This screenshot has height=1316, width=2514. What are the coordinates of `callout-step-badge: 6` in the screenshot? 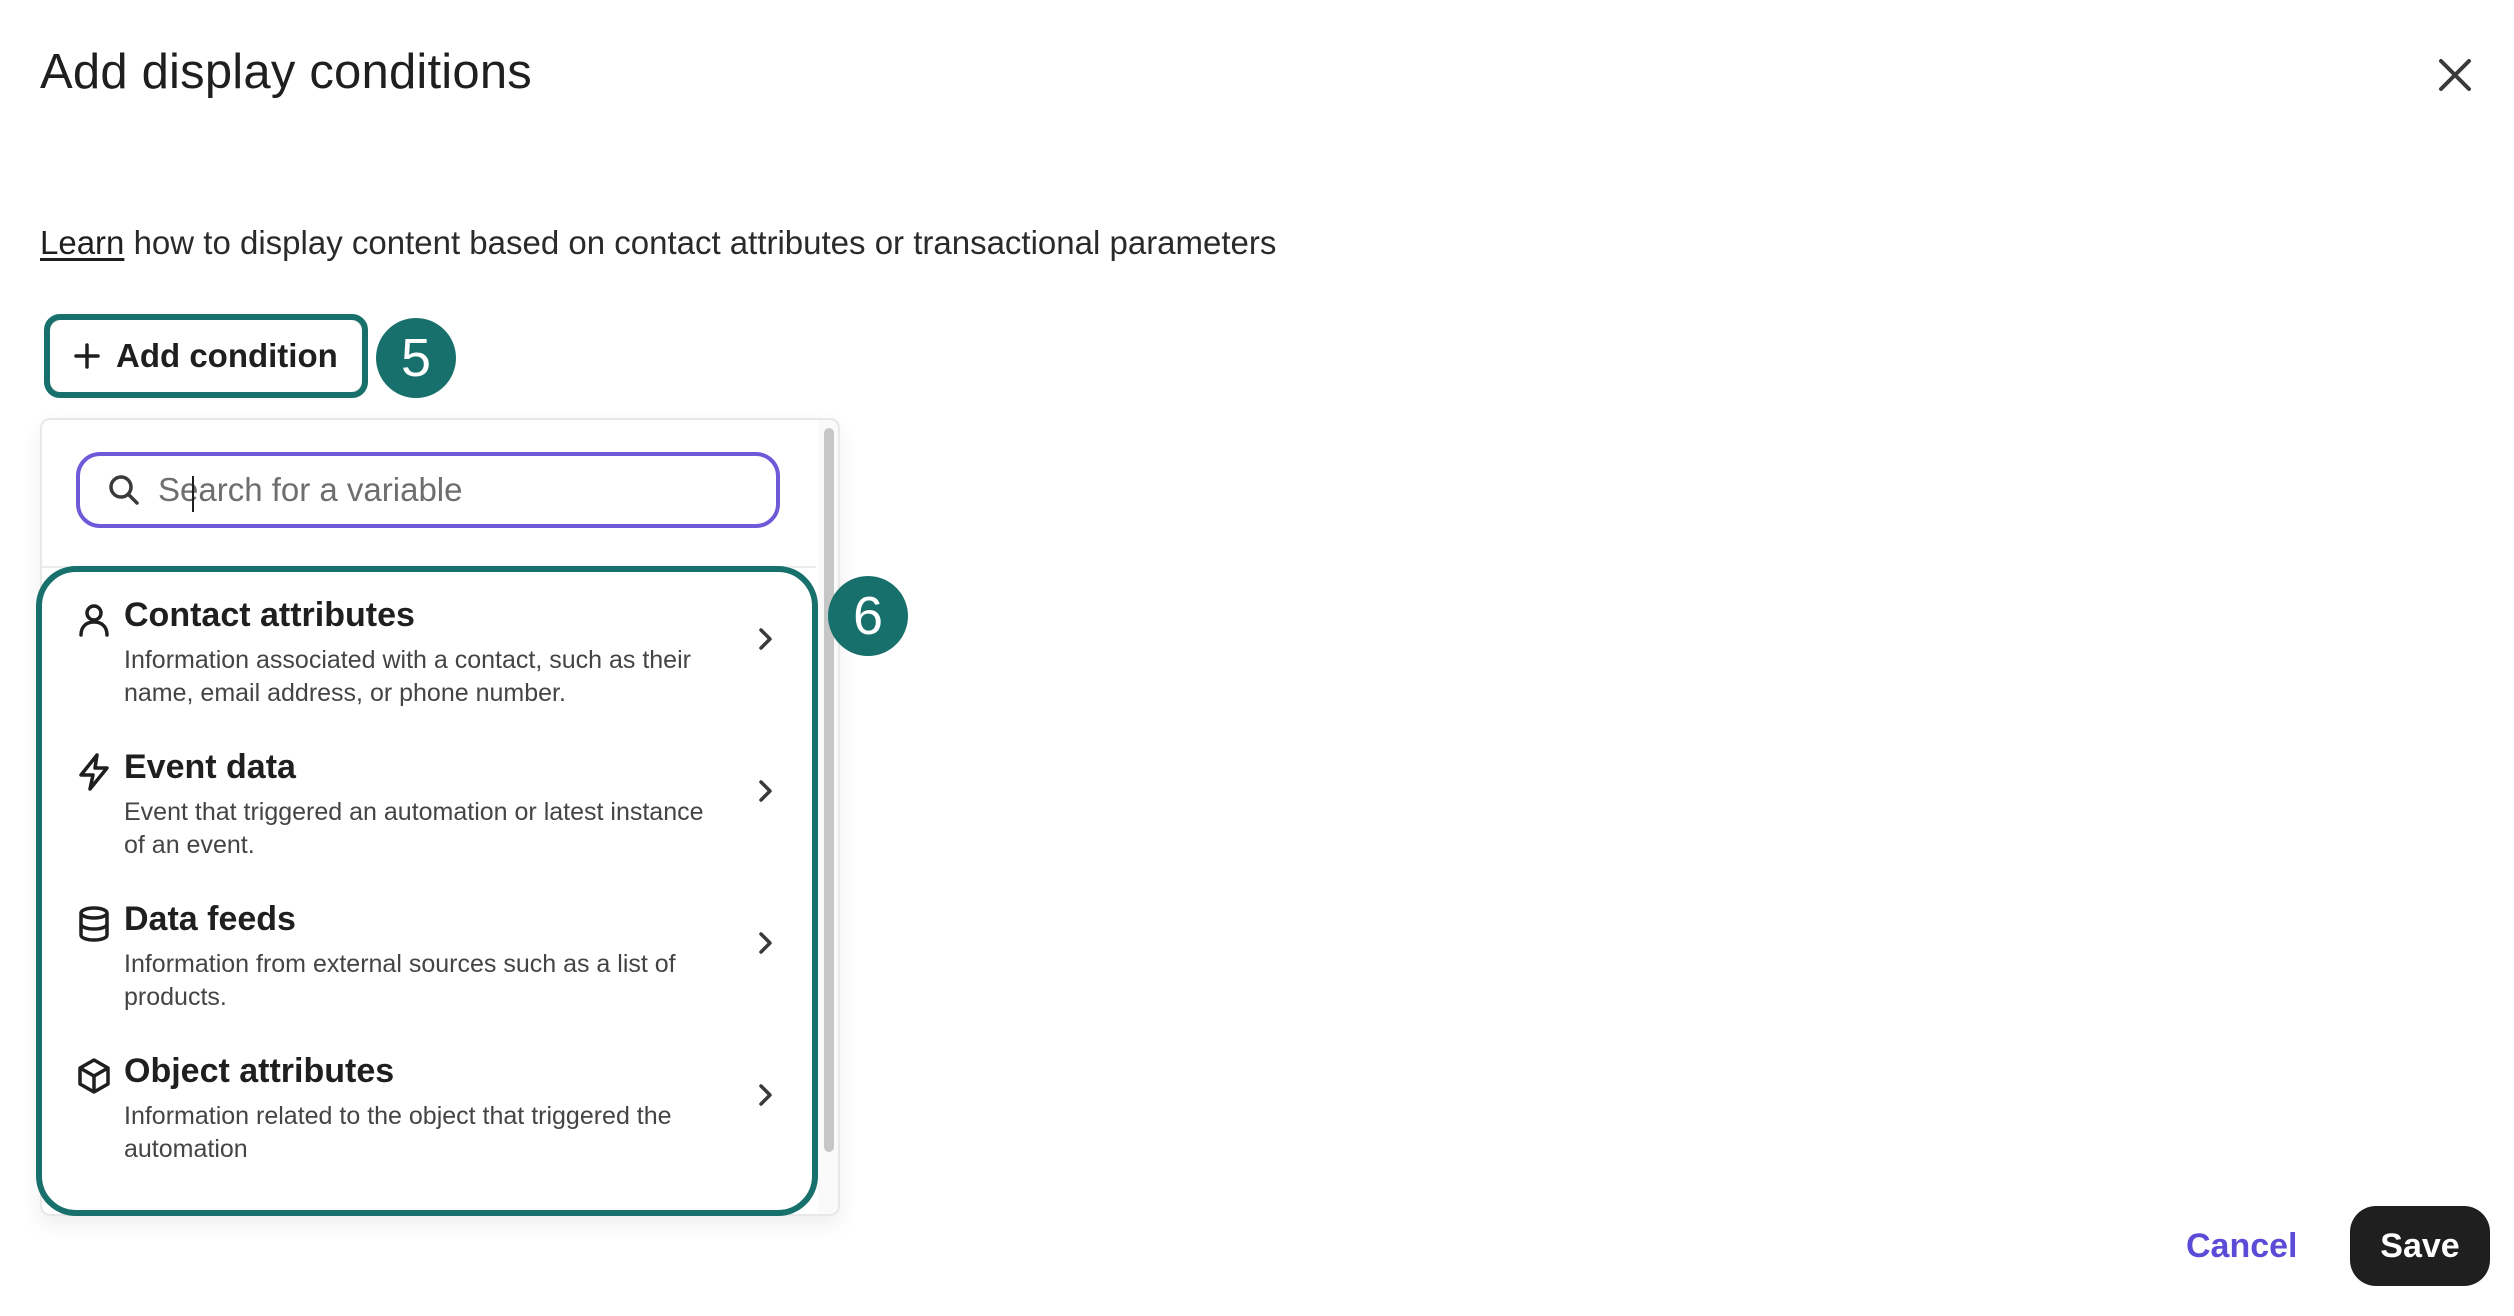 It's located at (868, 616).